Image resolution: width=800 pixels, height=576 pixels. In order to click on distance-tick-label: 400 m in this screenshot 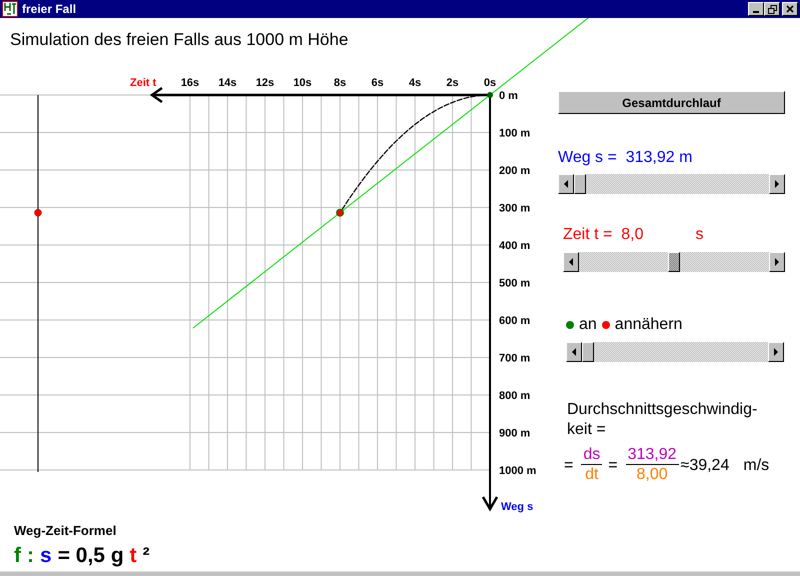, I will do `click(514, 246)`.